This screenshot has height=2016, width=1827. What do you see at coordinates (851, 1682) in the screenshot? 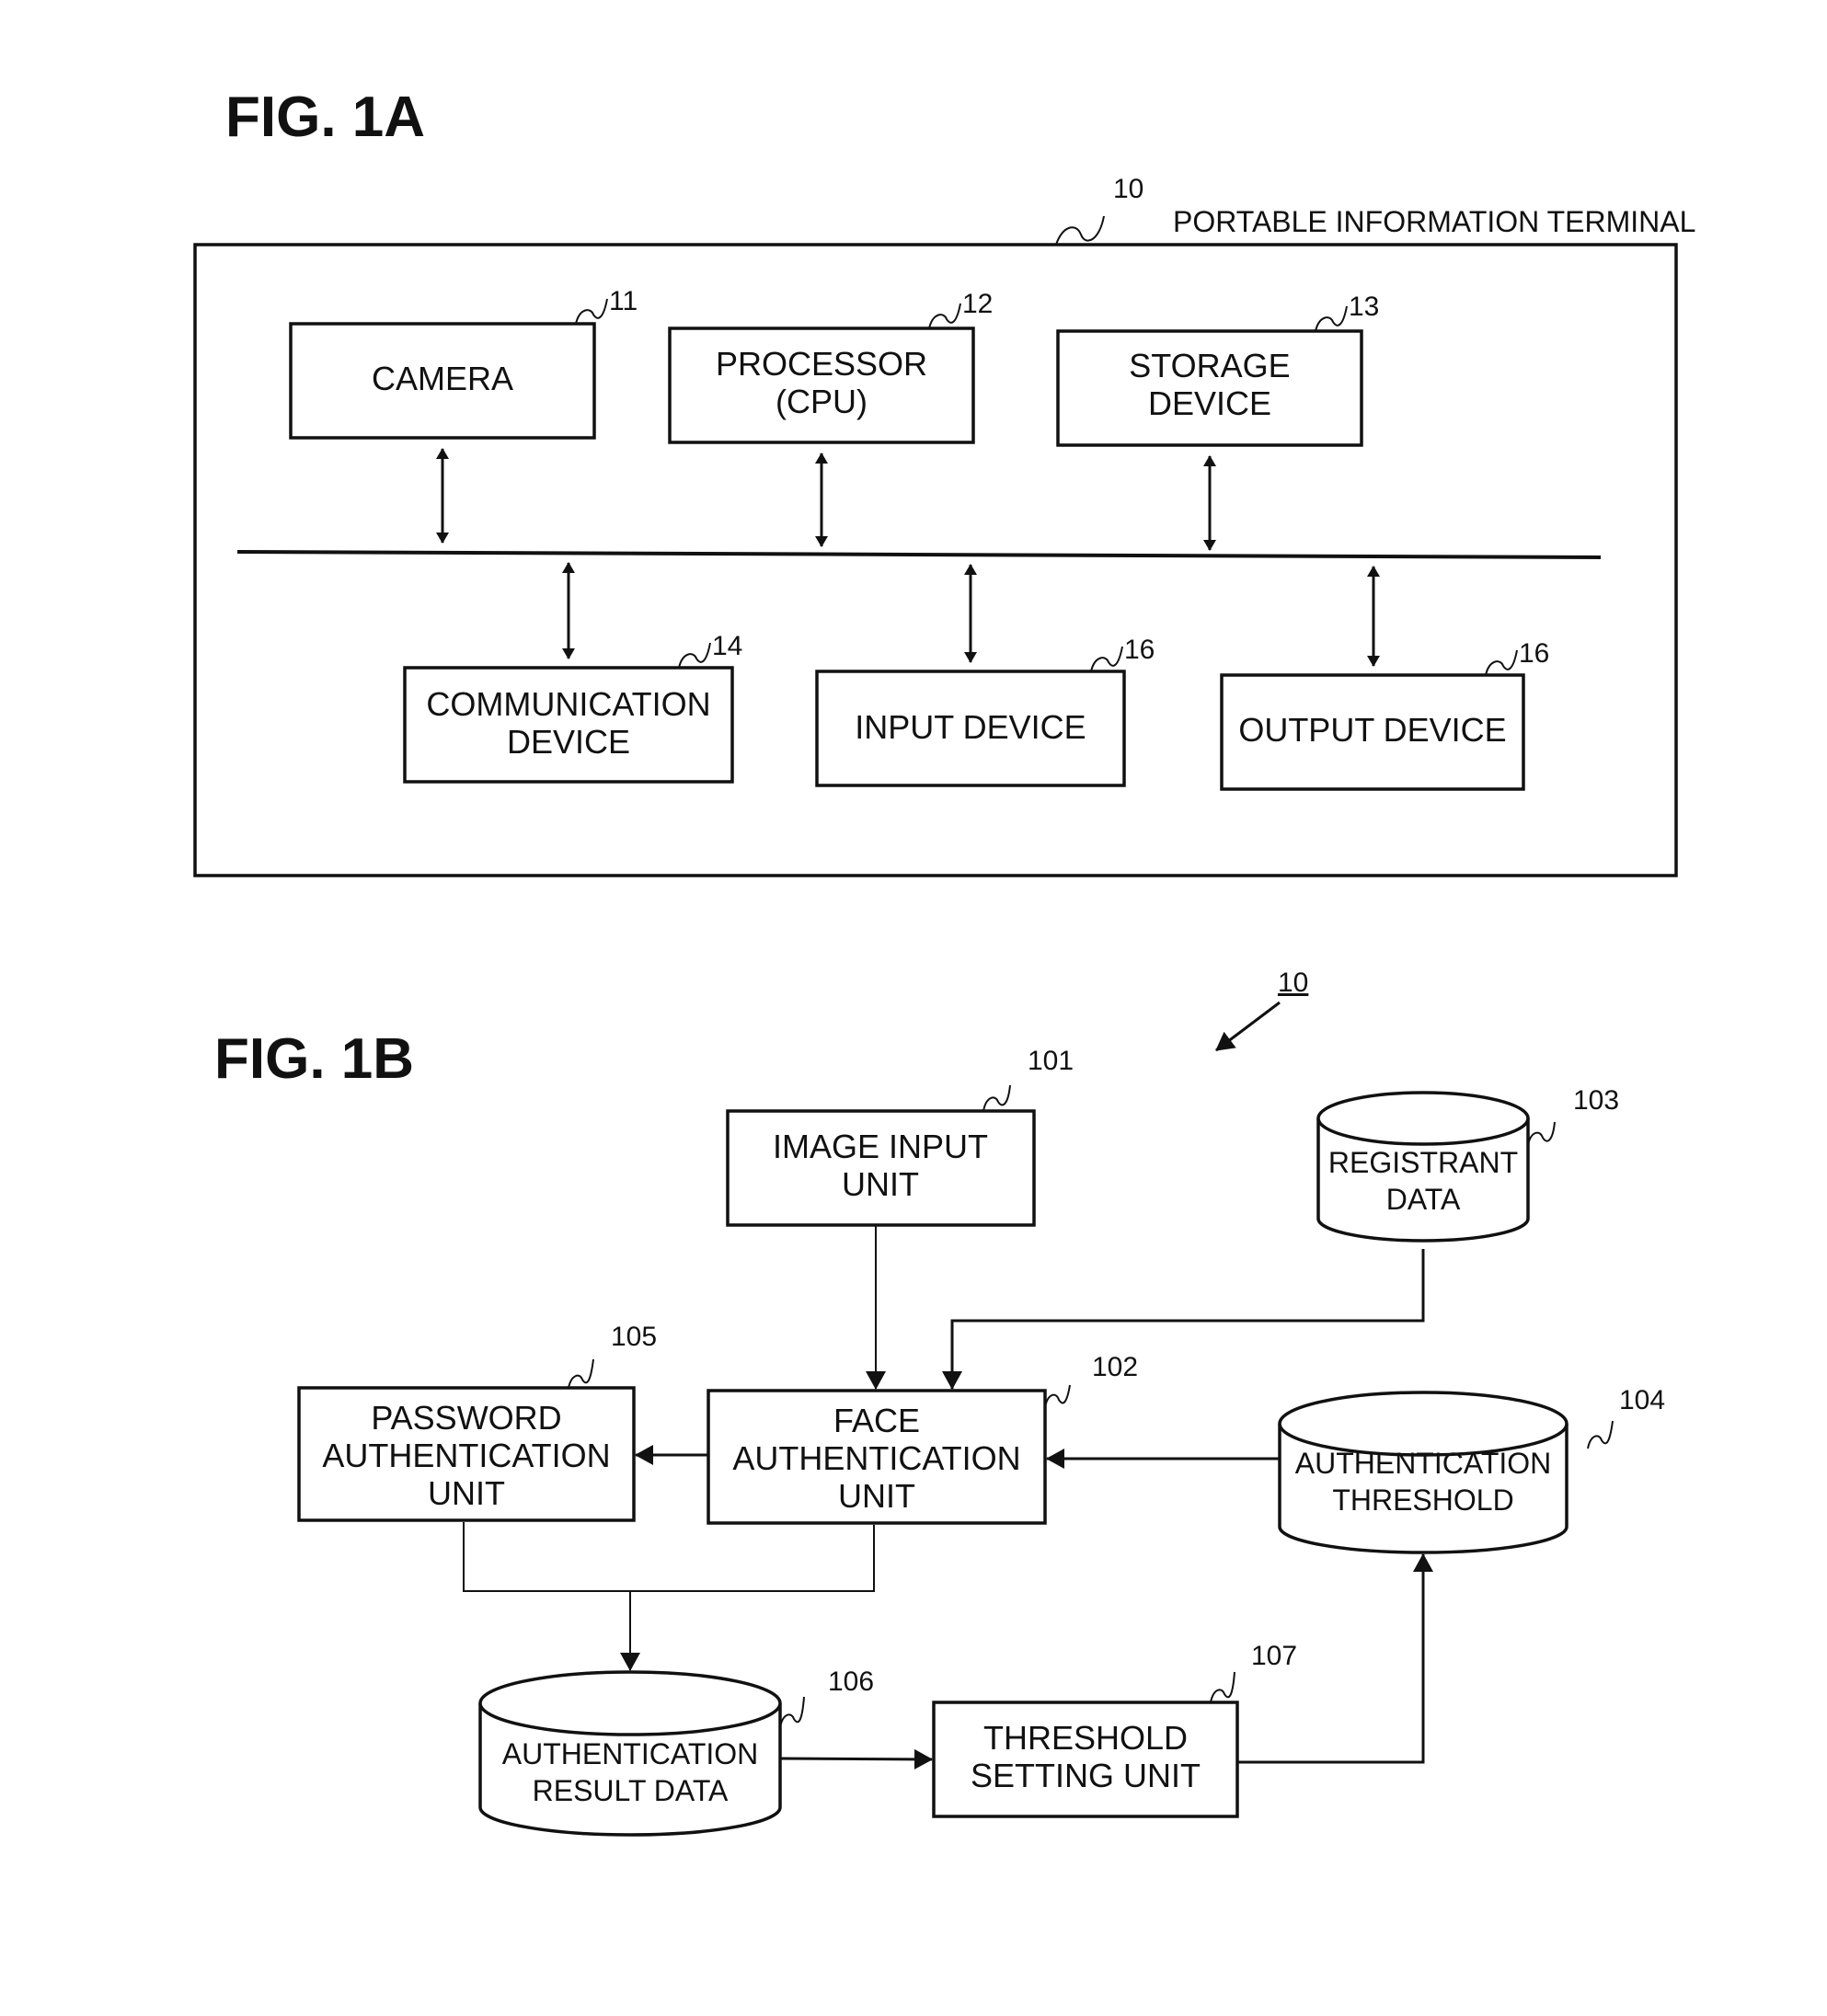
I see `ref-number-106: 106` at bounding box center [851, 1682].